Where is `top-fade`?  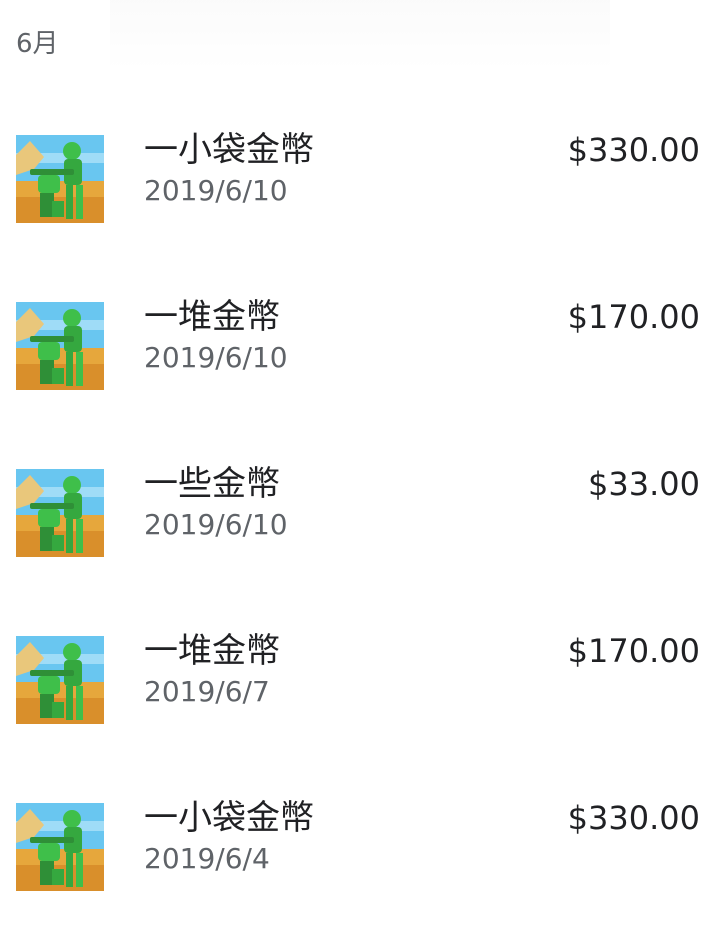
top-fade is located at coordinates (360, 35).